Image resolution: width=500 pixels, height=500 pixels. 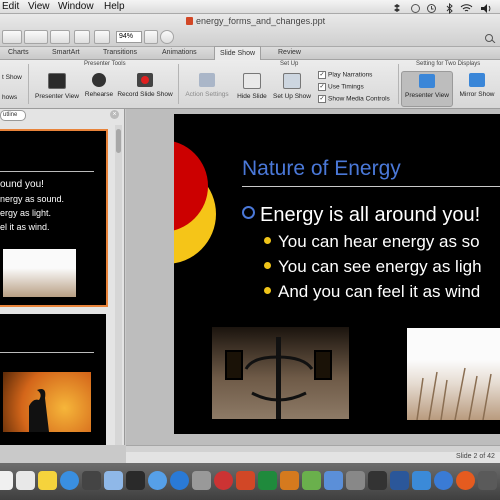 What do you see at coordinates (449, 8) in the screenshot?
I see `bluetooth-icon` at bounding box center [449, 8].